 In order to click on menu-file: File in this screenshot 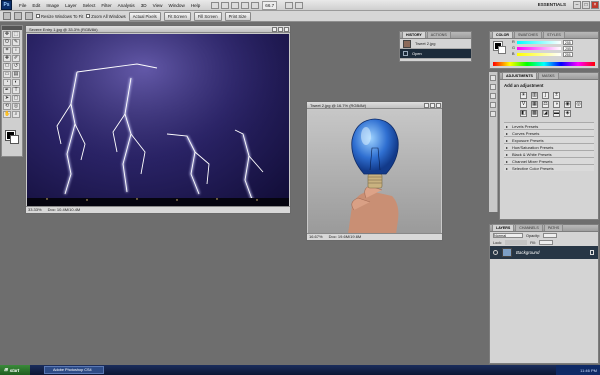, I will do `click(22, 5)`.